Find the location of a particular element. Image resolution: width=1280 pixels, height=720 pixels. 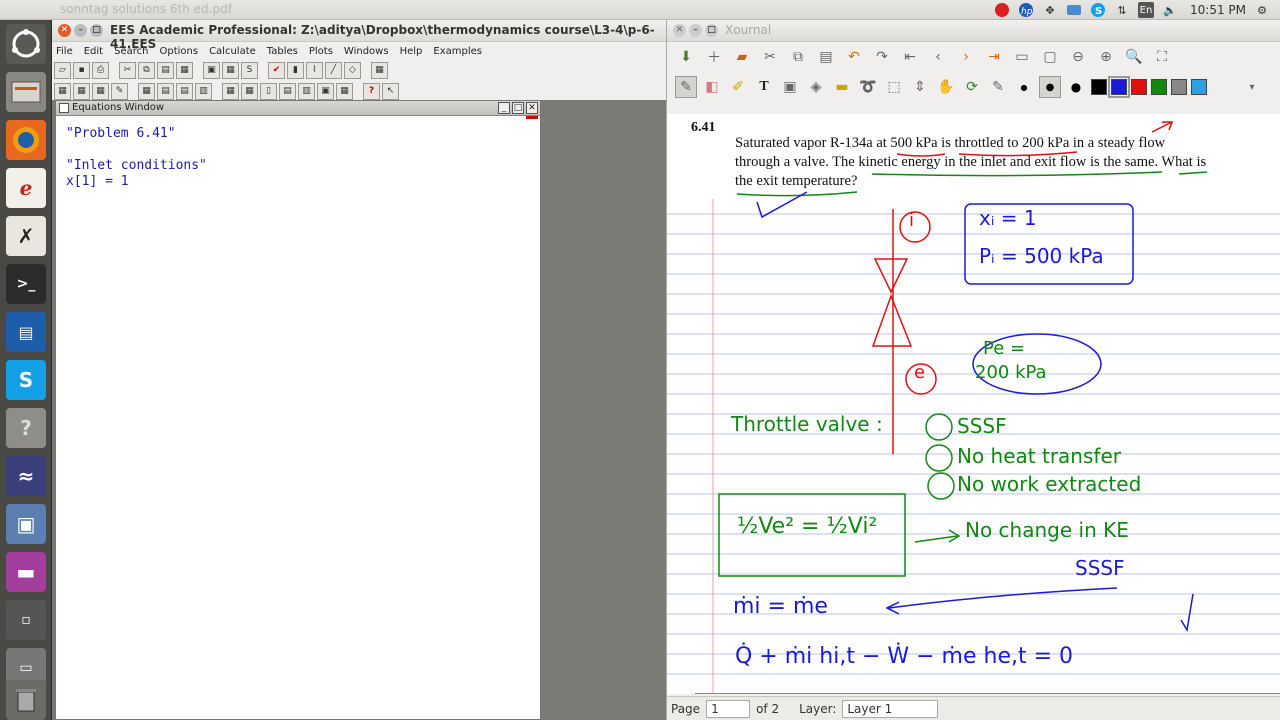

xo-maximize-icon: □ is located at coordinates (711, 30).